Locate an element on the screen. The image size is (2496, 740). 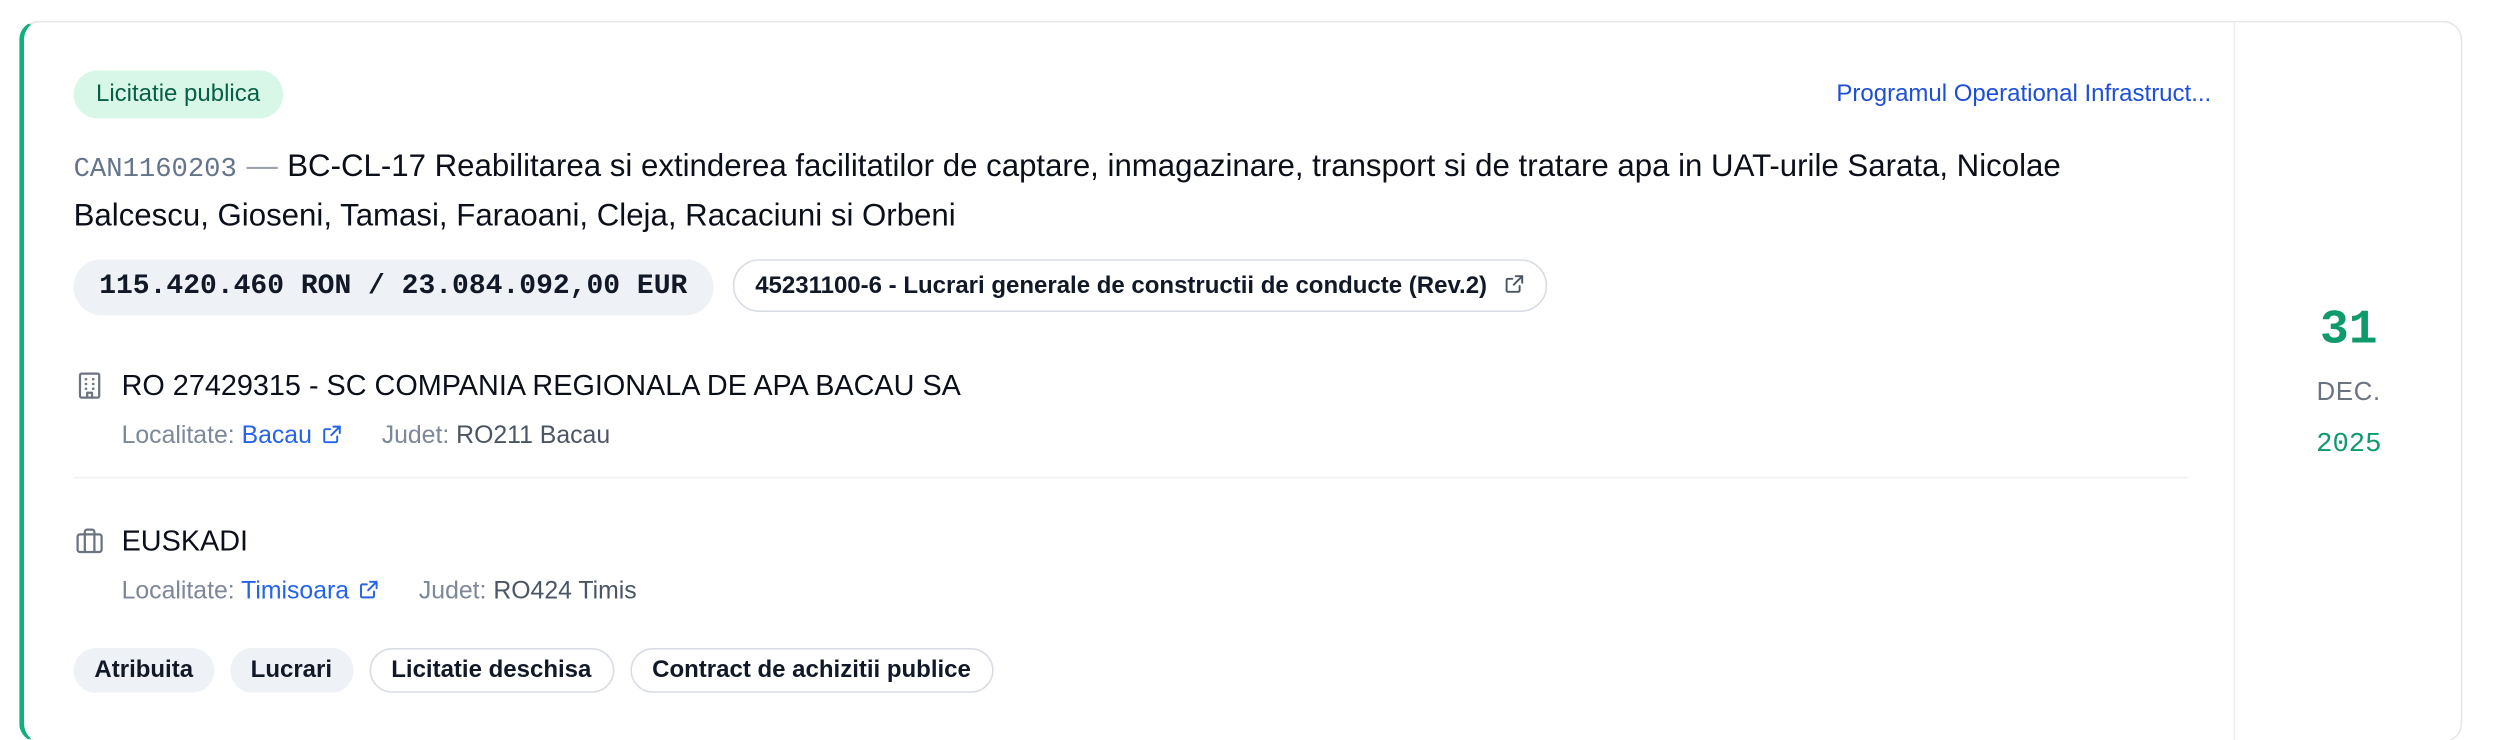
procedure-type-badge: Licitatie publica is located at coordinates (178, 94).